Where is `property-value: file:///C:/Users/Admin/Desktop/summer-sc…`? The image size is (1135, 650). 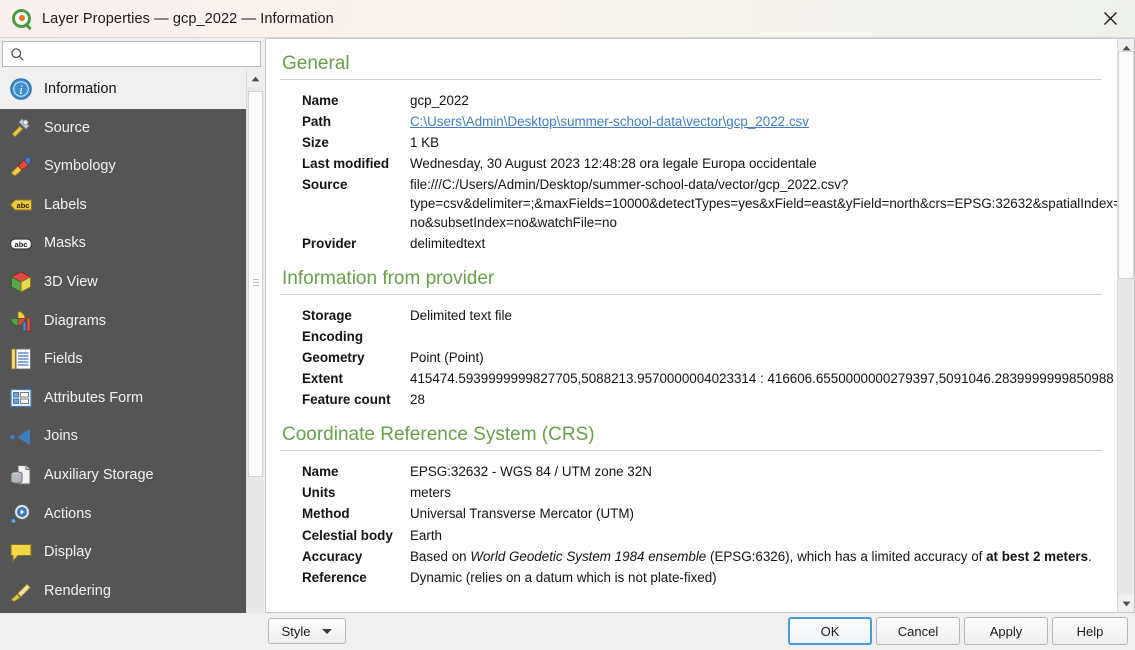
property-value: file:///C:/Users/Admin/Desktop/summer-sc… is located at coordinates (763, 204).